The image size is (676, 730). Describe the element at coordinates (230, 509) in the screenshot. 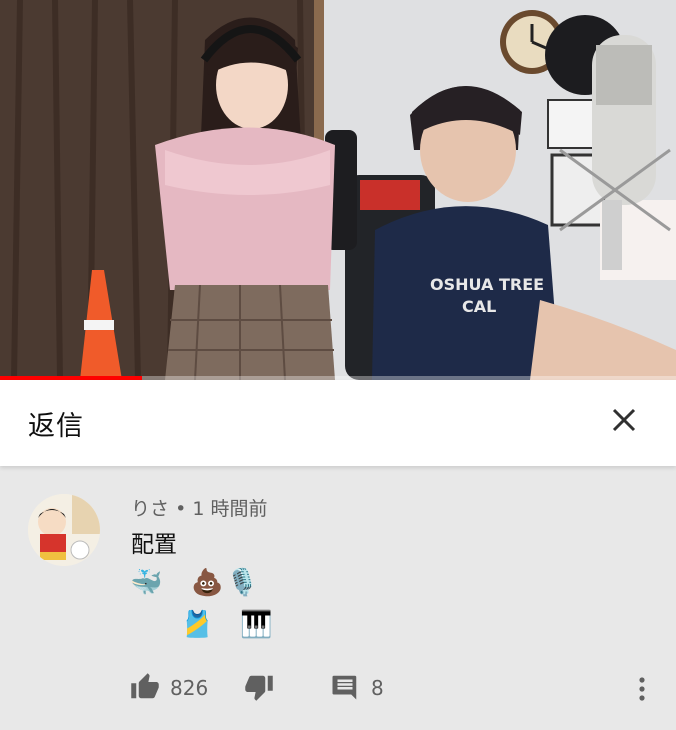

I see `comment-time: 1 時間前` at that location.